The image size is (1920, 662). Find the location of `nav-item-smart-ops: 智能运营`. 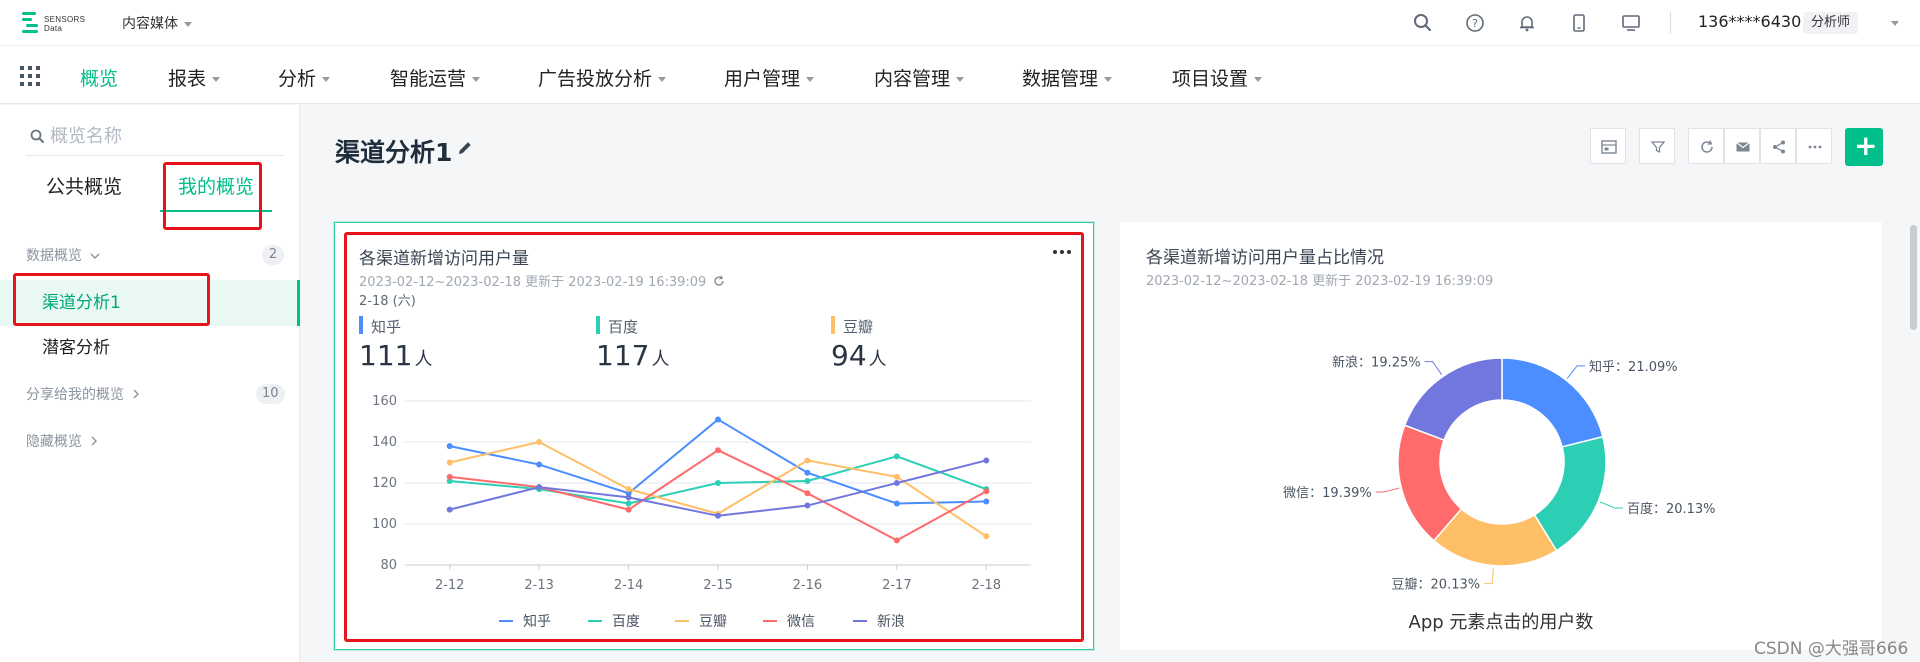

nav-item-smart-ops: 智能运营 is located at coordinates (435, 77).